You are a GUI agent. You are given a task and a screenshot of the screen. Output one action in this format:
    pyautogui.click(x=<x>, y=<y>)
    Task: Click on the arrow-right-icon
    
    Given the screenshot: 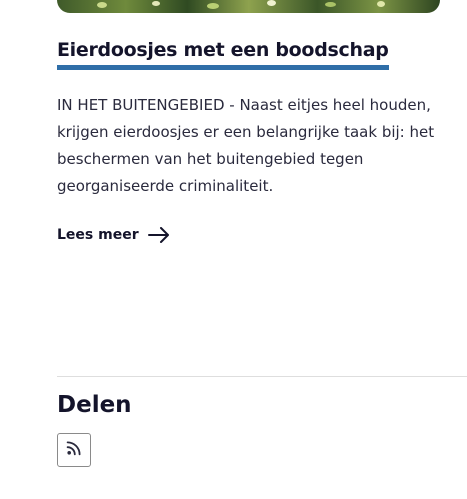 What is the action you would take?
    pyautogui.click(x=159, y=235)
    